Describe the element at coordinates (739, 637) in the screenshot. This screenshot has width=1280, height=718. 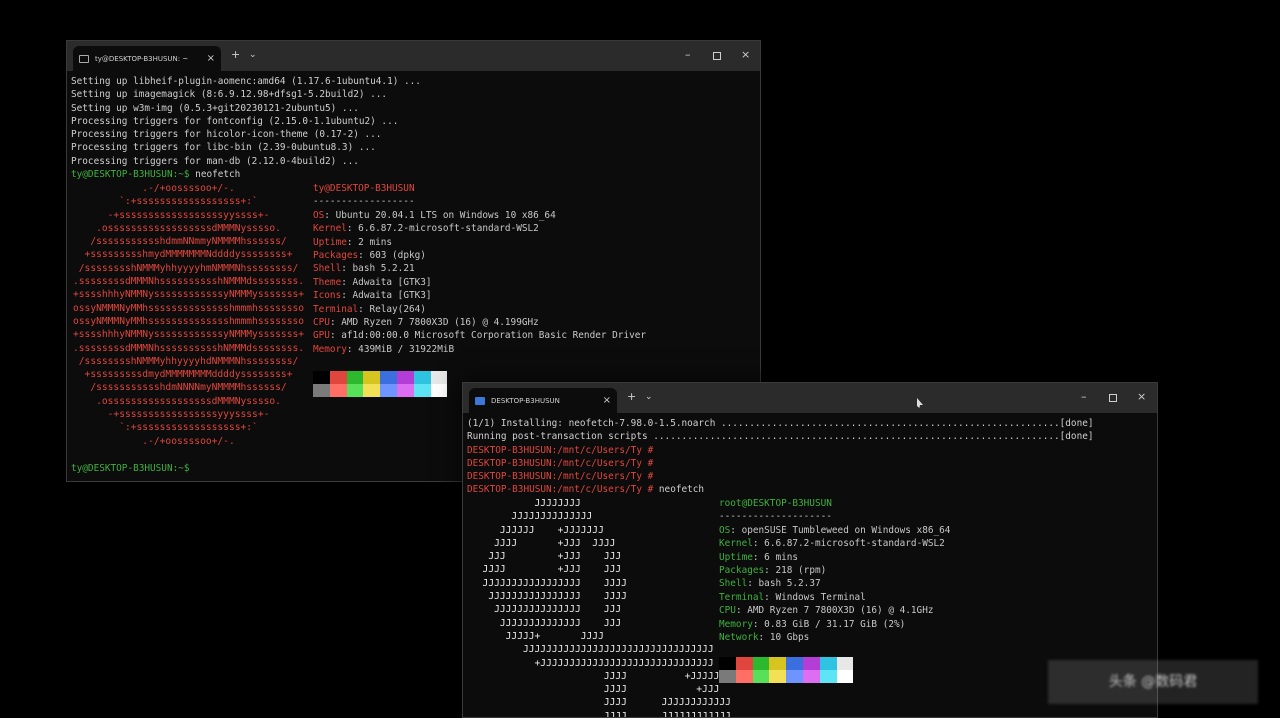
I see `info-key: Network` at that location.